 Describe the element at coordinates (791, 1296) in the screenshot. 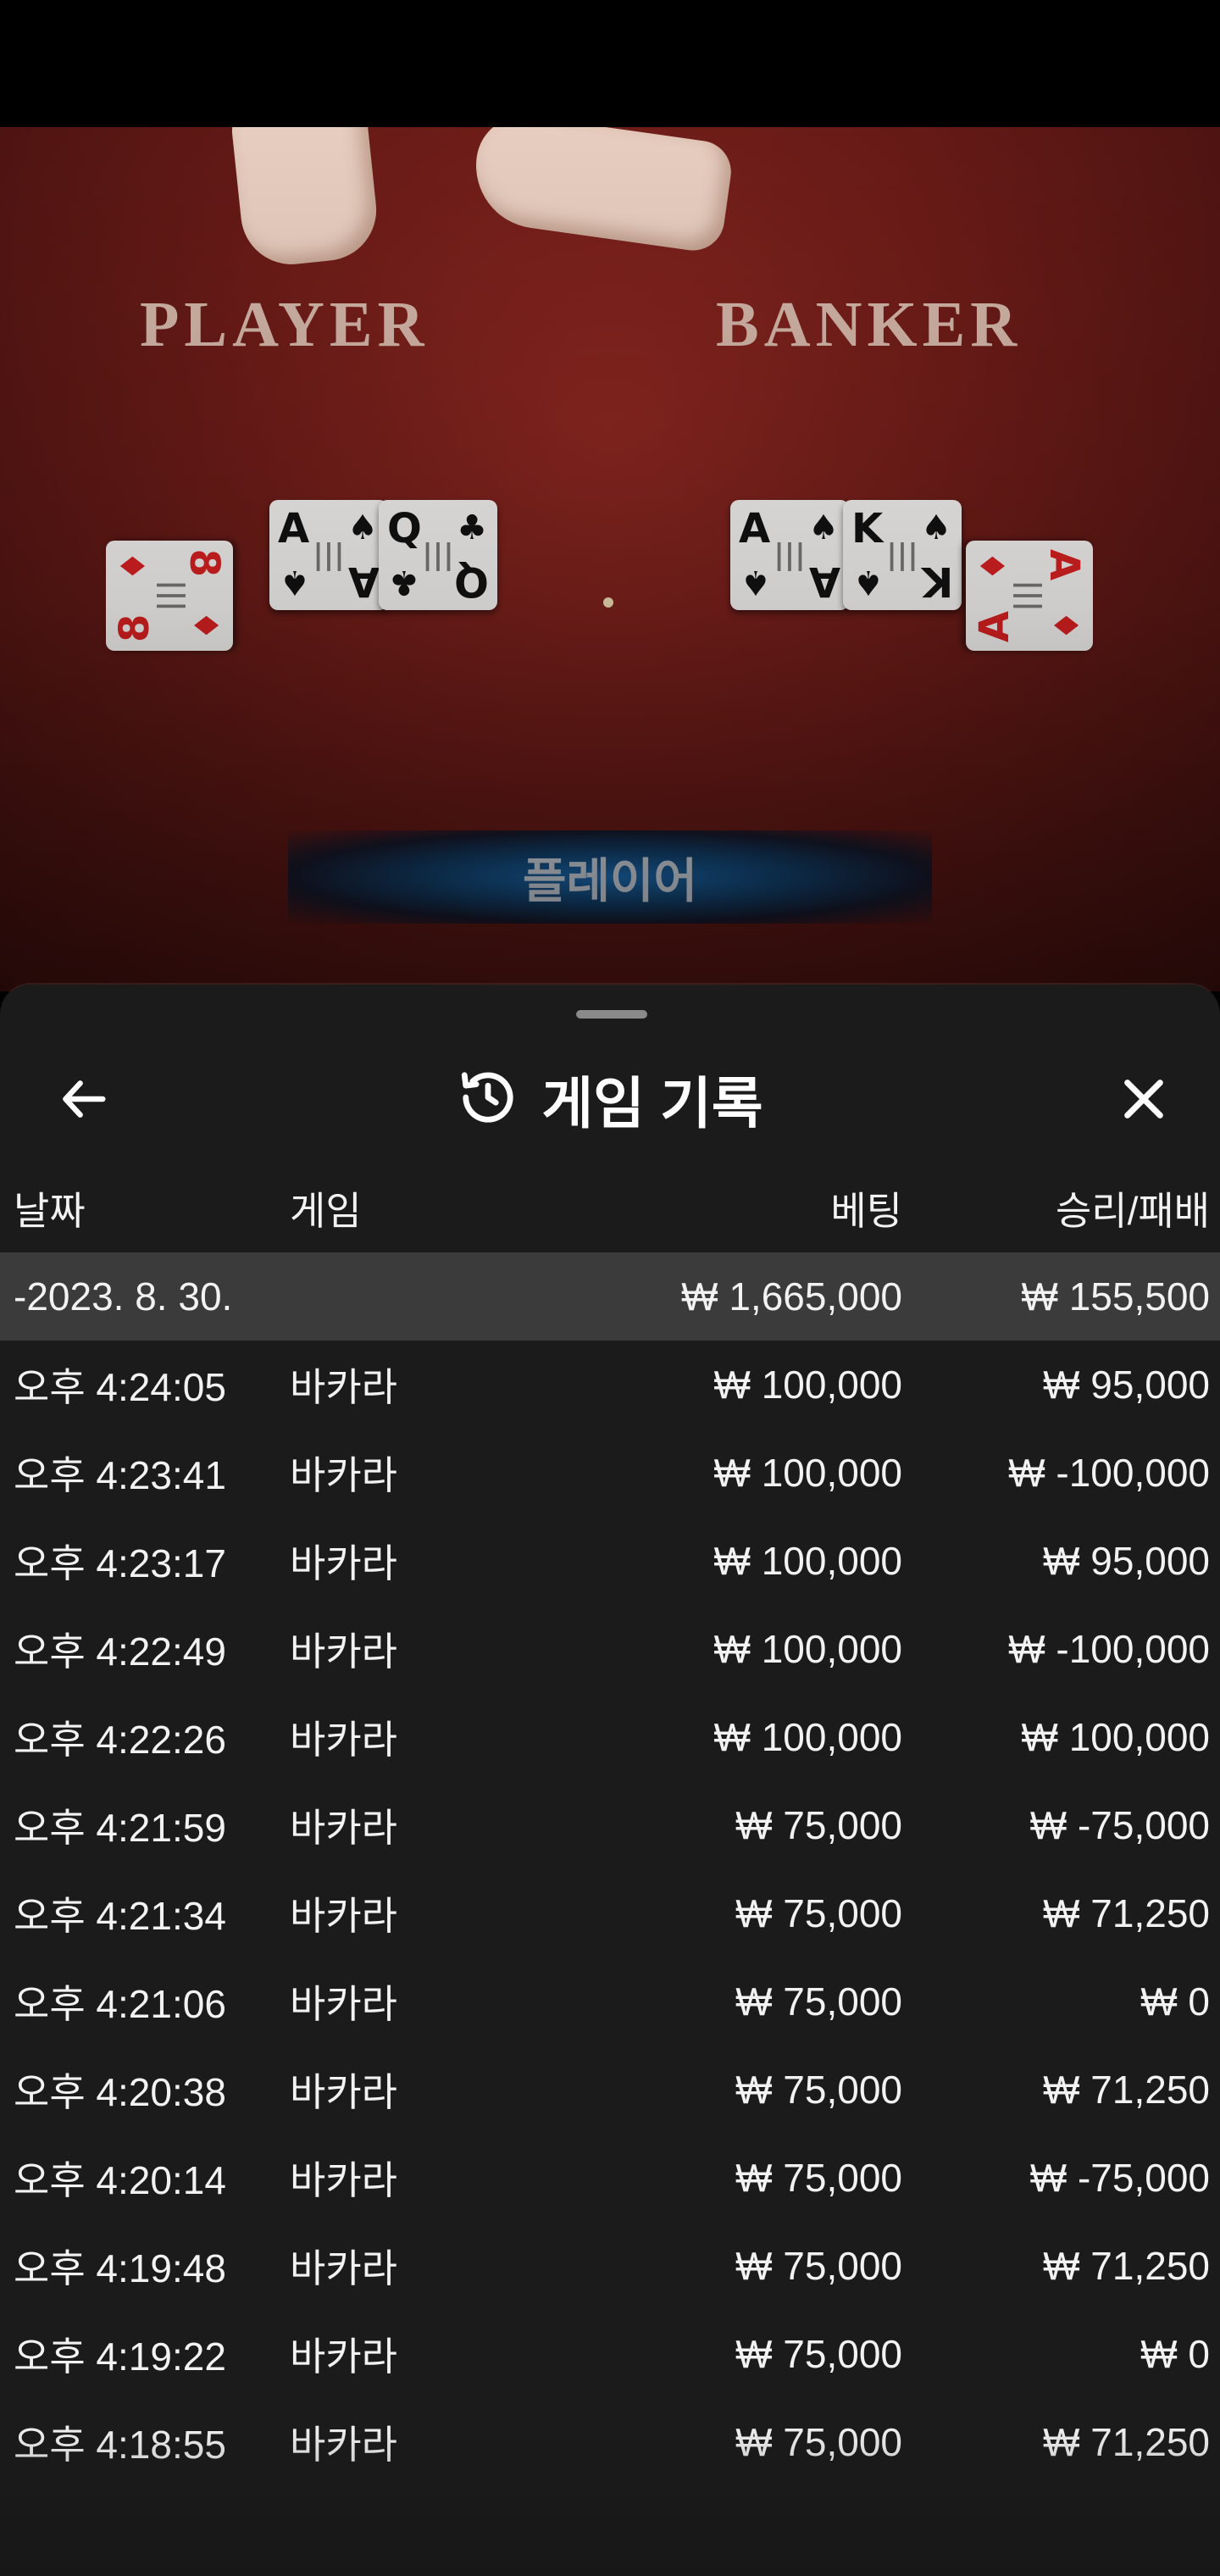

I see `summary-bet: ₩ 1,665,000` at that location.